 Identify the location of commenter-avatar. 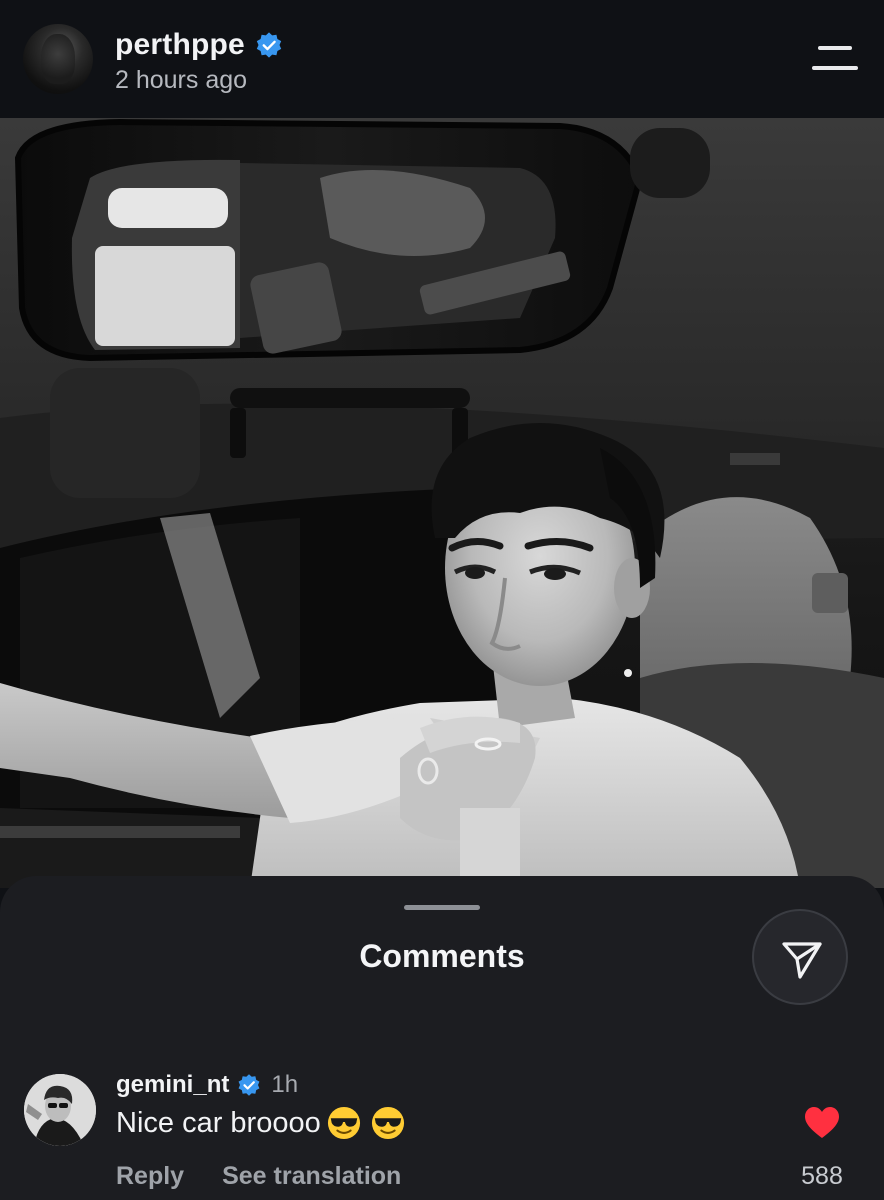
(60, 1110).